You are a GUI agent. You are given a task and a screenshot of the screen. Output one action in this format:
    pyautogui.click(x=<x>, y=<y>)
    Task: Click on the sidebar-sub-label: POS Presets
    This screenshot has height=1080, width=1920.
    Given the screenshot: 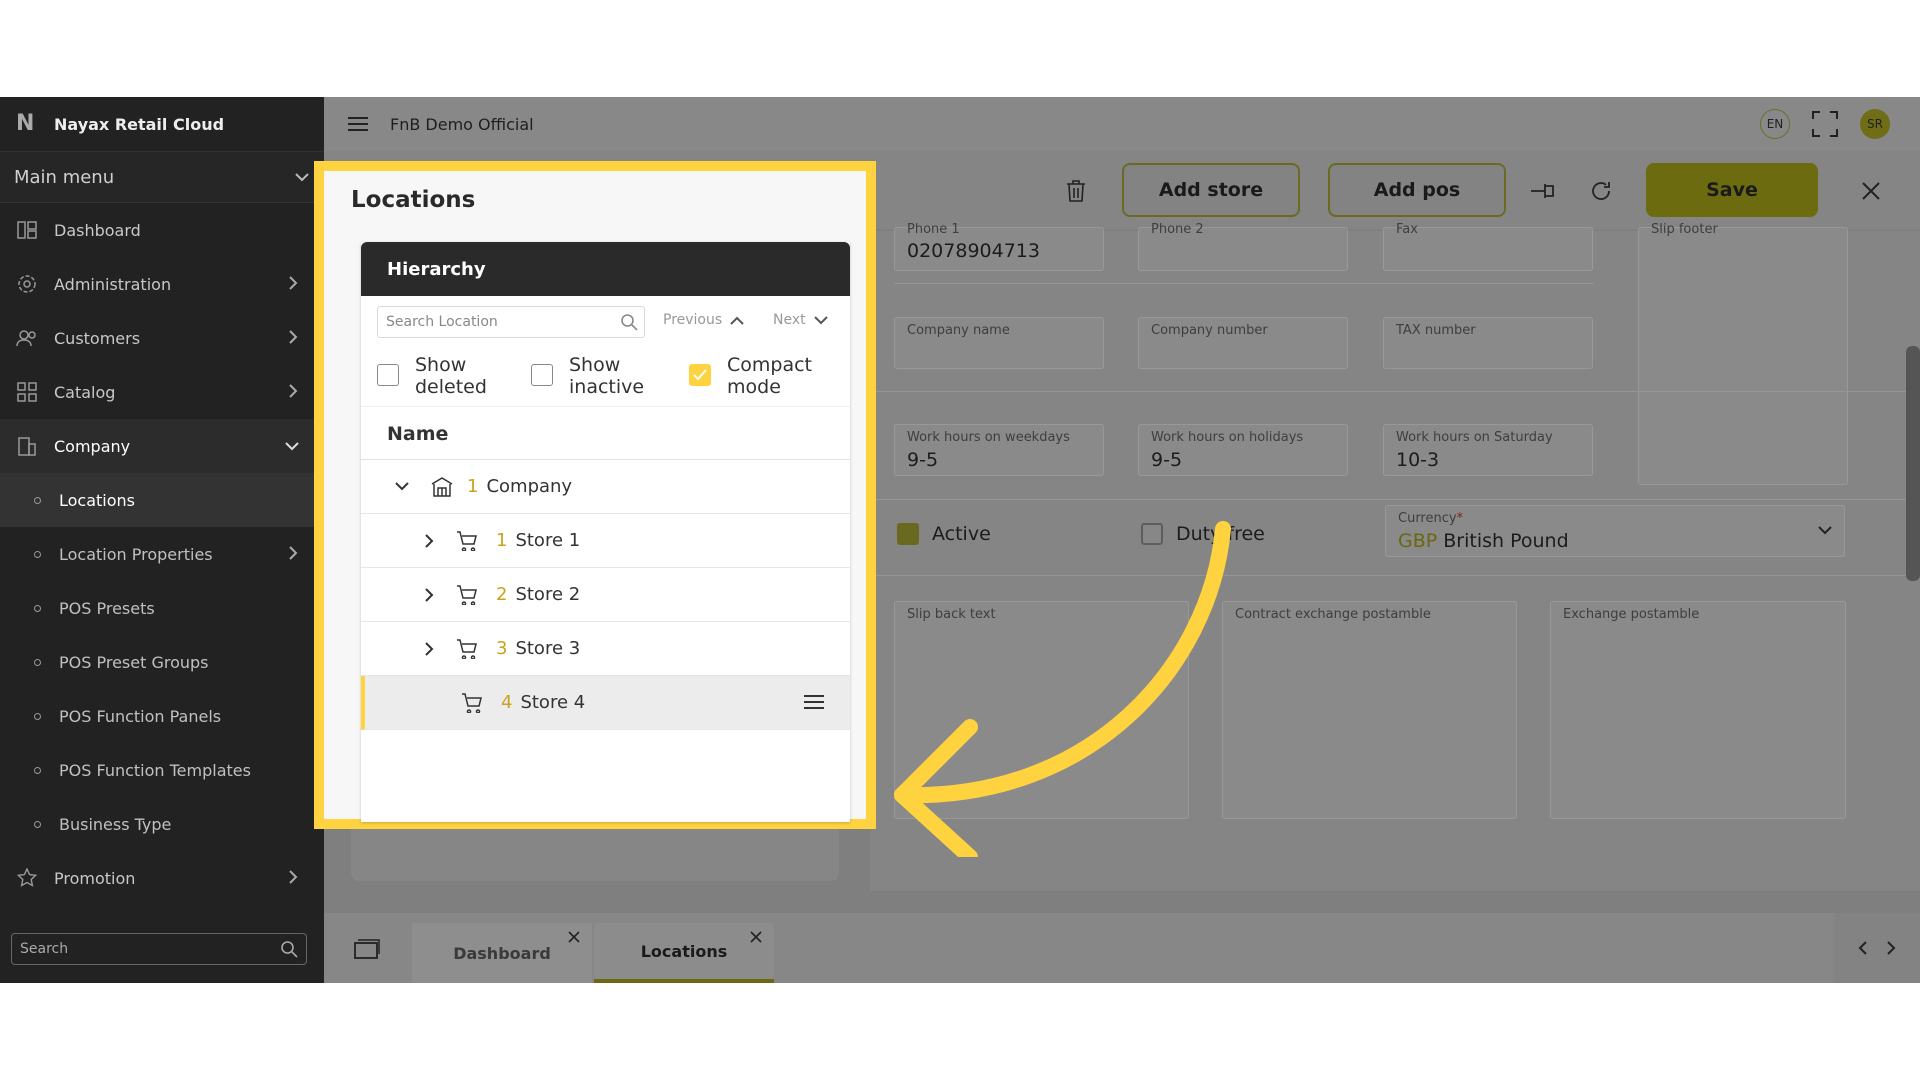 What is the action you would take?
    pyautogui.click(x=107, y=608)
    